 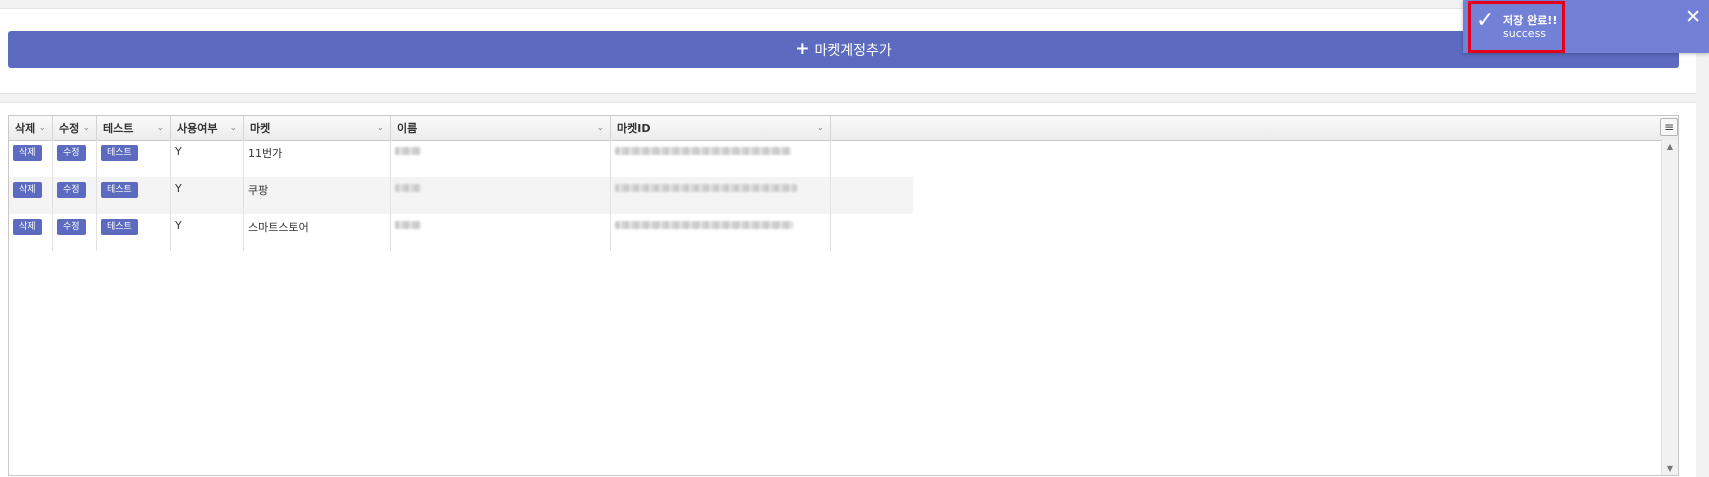 I want to click on table-row: 삭제 수정 테스트 Y 11번가, so click(x=461, y=158).